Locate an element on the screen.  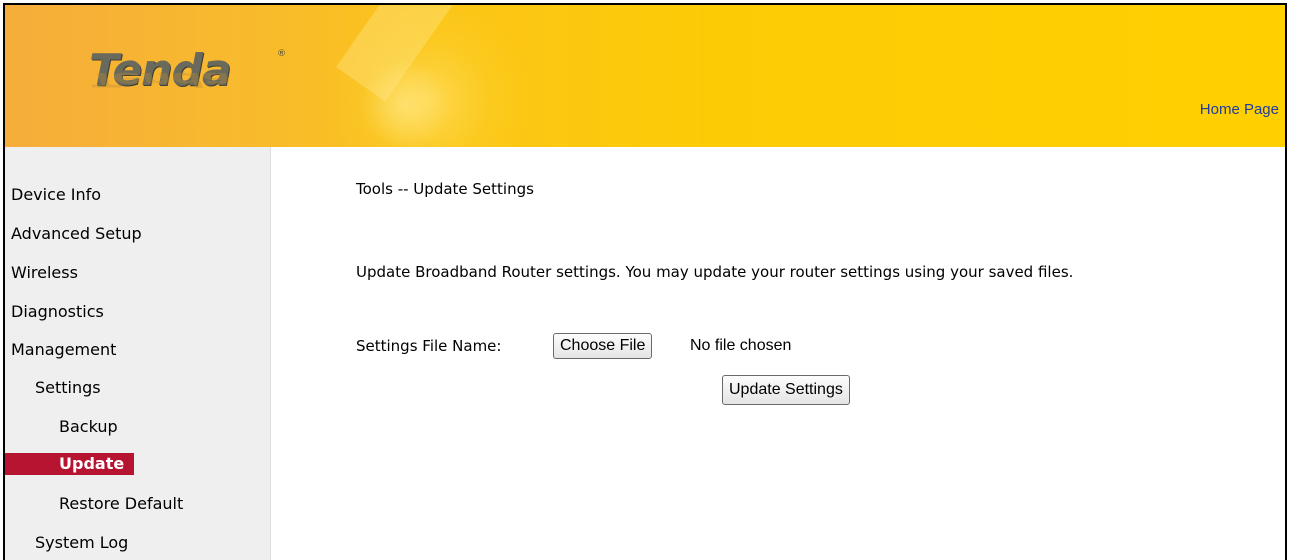
sidebar-item-restore-default: Restore Default is located at coordinates (121, 503).